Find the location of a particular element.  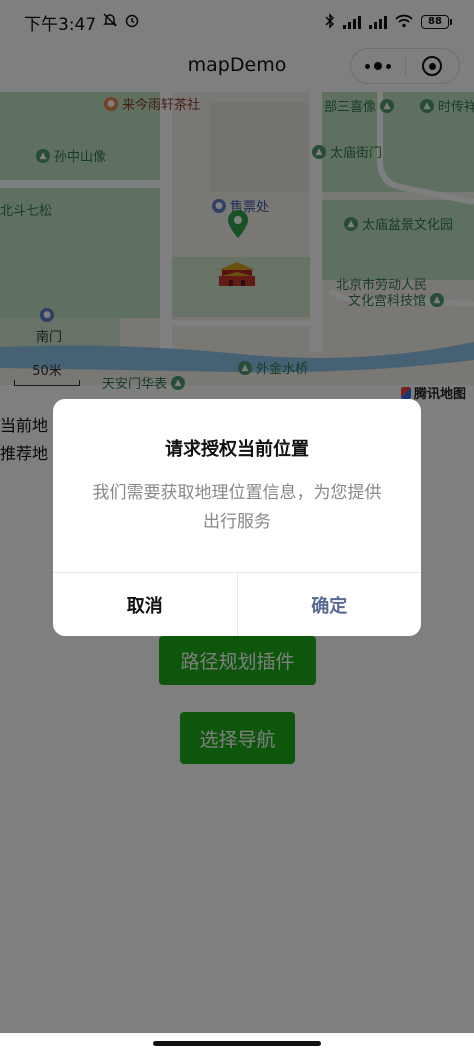

confirm-button: 确定 is located at coordinates (330, 604).